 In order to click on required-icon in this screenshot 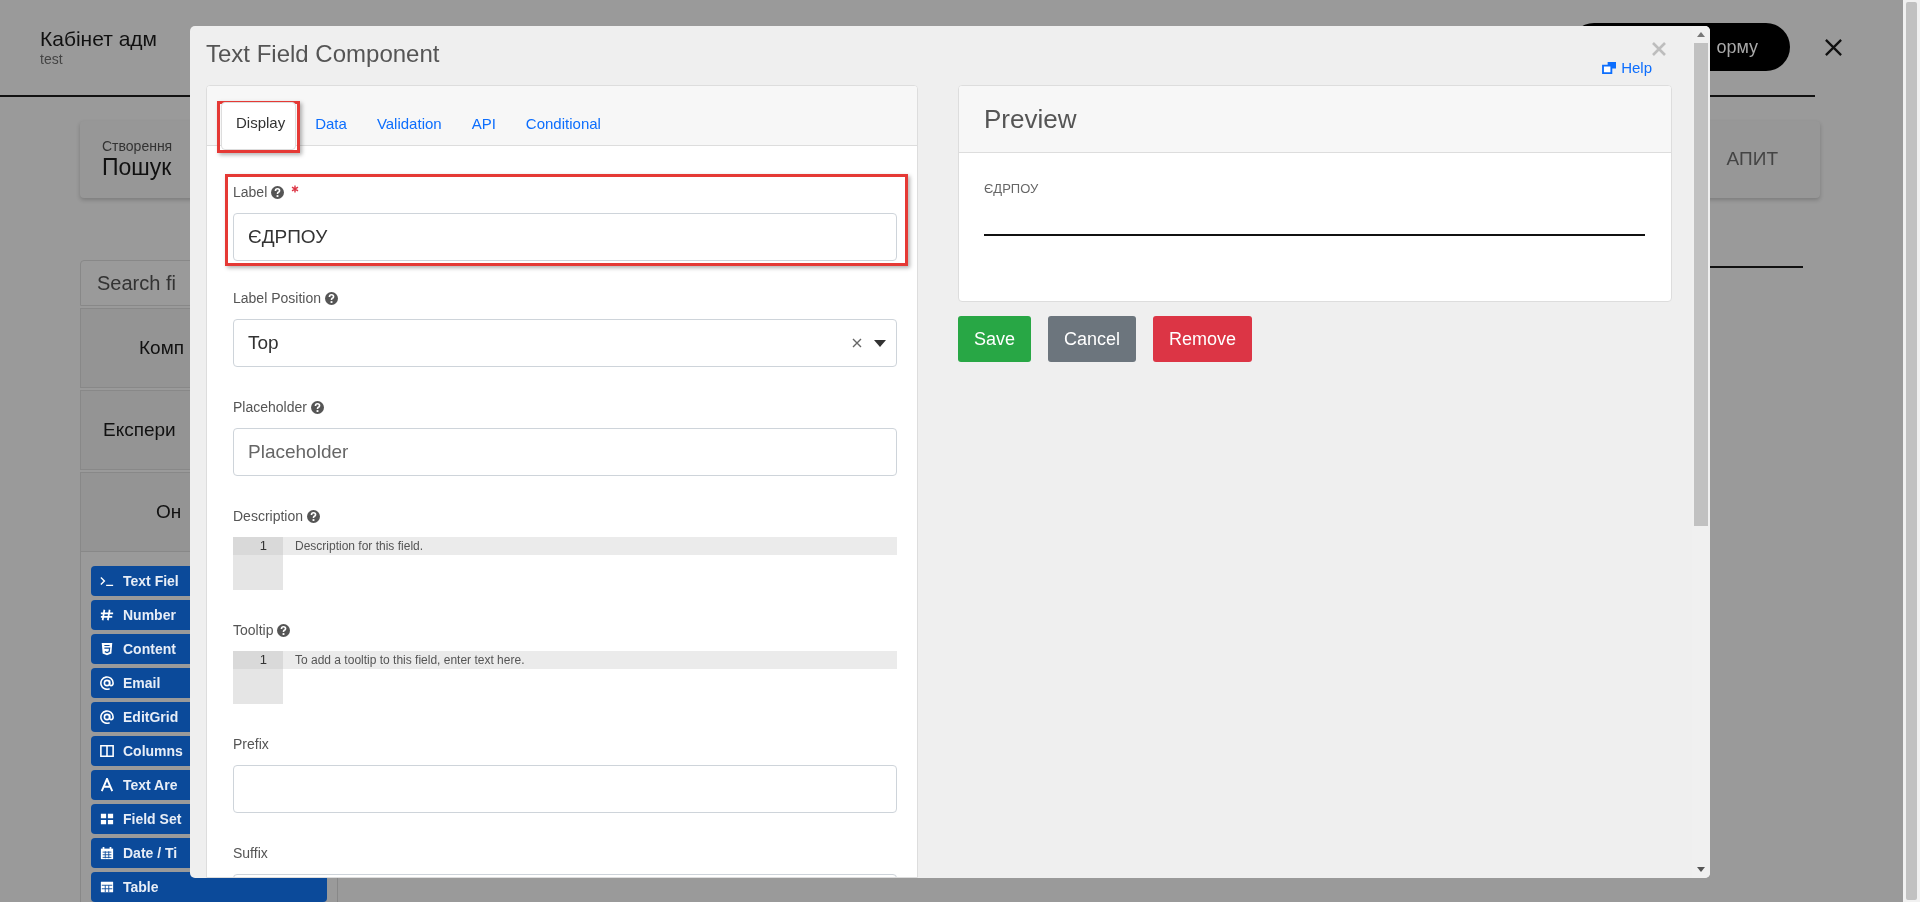, I will do `click(295, 189)`.